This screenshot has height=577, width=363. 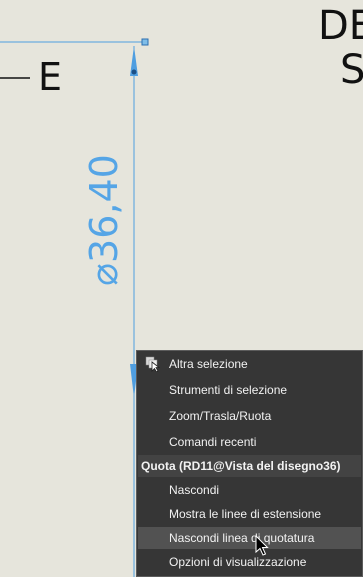 I want to click on menu-section-header: Quota (RD11@Vista del disegno36), so click(x=249, y=466).